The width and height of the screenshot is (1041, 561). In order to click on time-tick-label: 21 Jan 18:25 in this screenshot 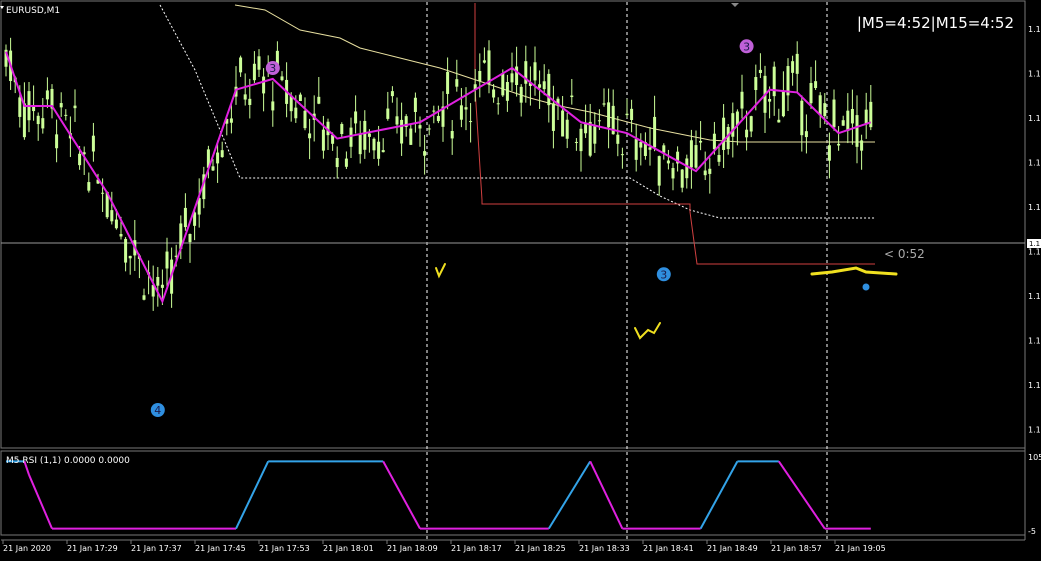, I will do `click(540, 548)`.